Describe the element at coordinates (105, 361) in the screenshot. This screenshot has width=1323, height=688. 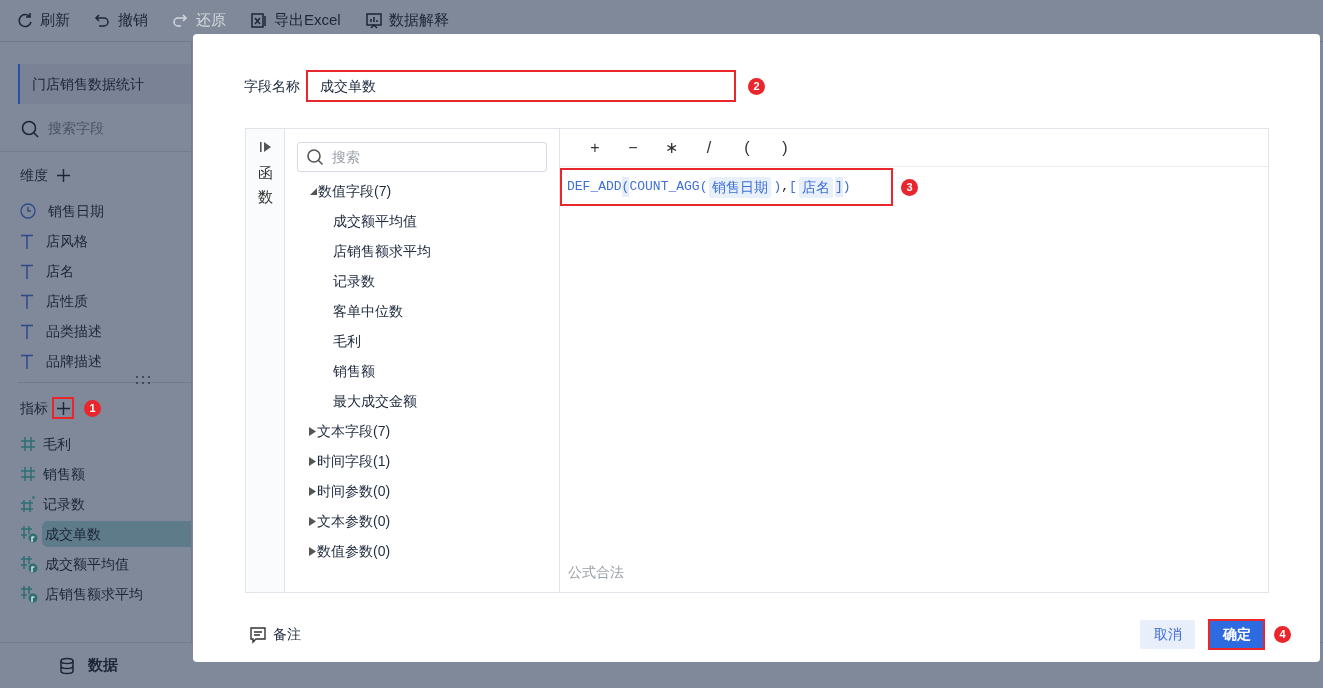
I see `dimension-field: 品牌描述` at that location.